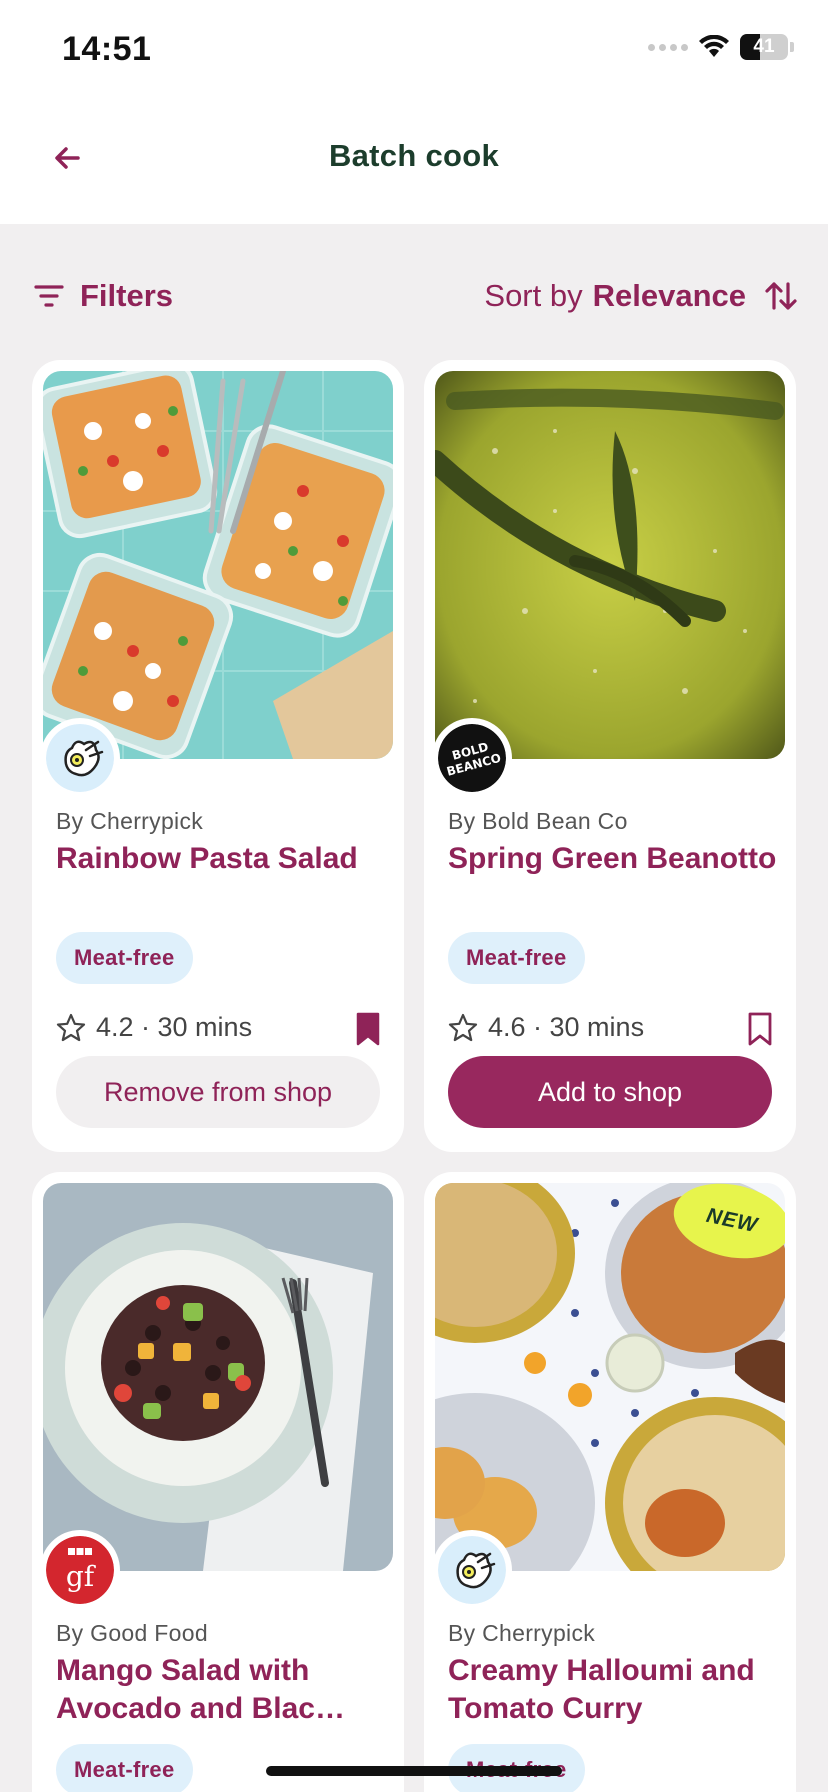  I want to click on battery-tip, so click(792, 47).